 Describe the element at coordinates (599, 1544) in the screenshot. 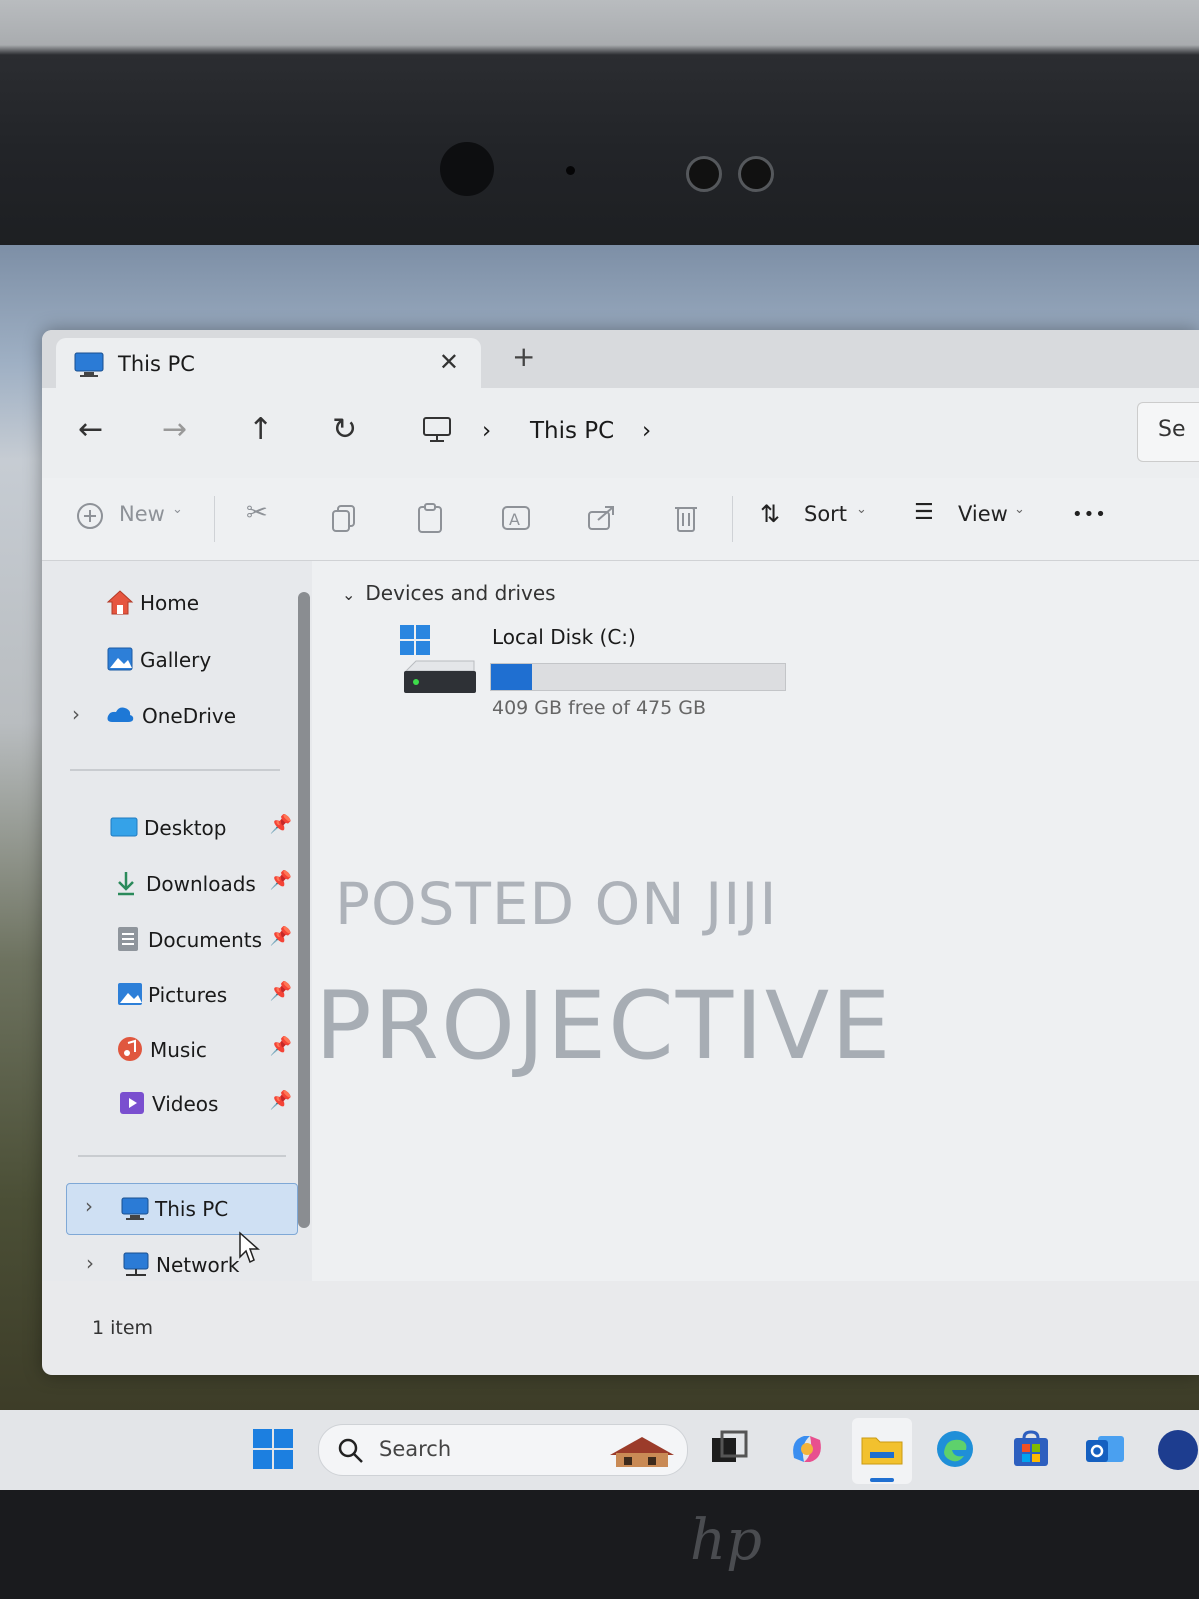

I see `laptop-bezel-bottom: hp` at that location.